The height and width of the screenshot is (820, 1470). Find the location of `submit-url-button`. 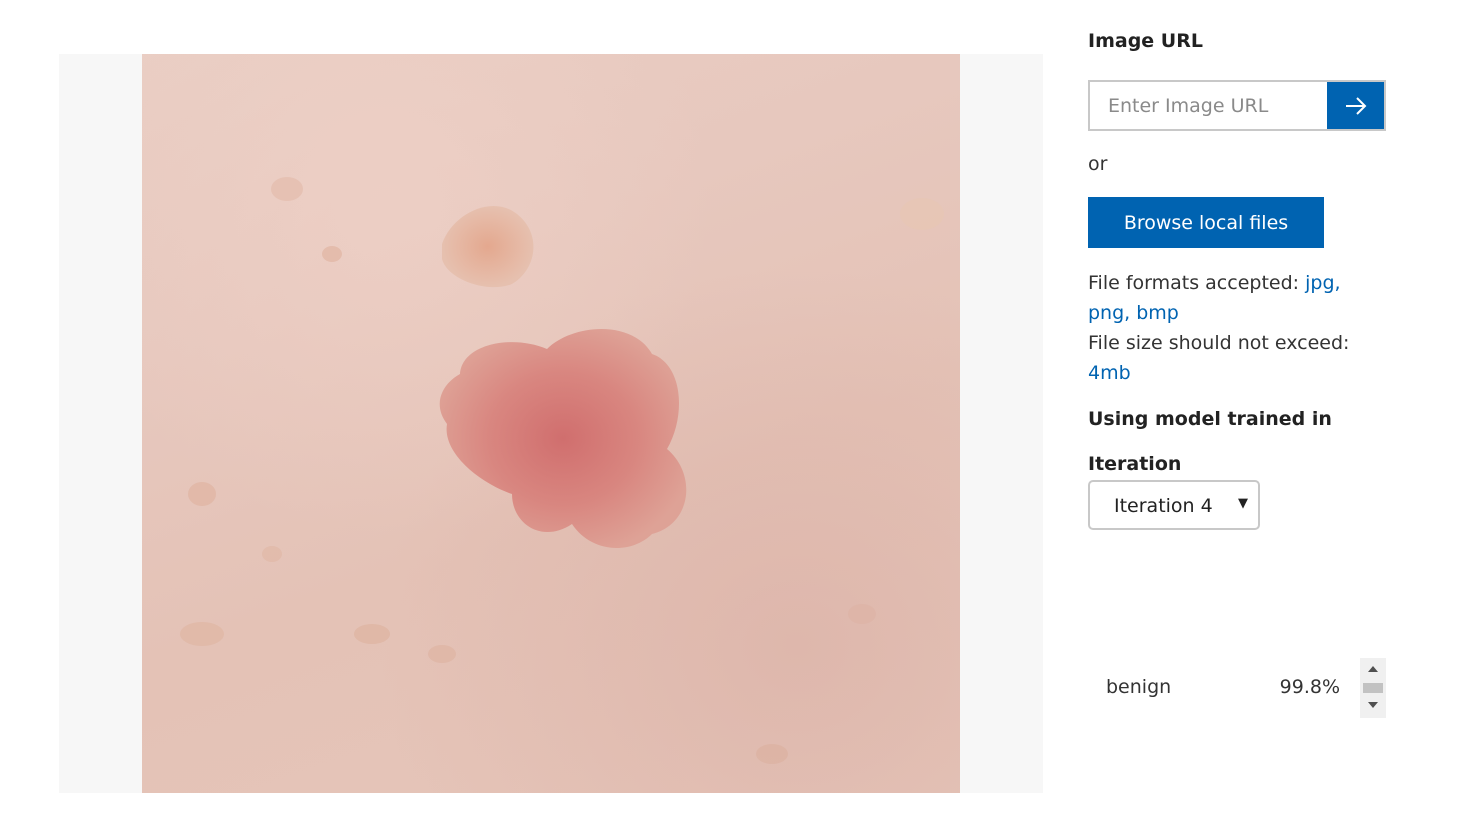

submit-url-button is located at coordinates (1356, 105).